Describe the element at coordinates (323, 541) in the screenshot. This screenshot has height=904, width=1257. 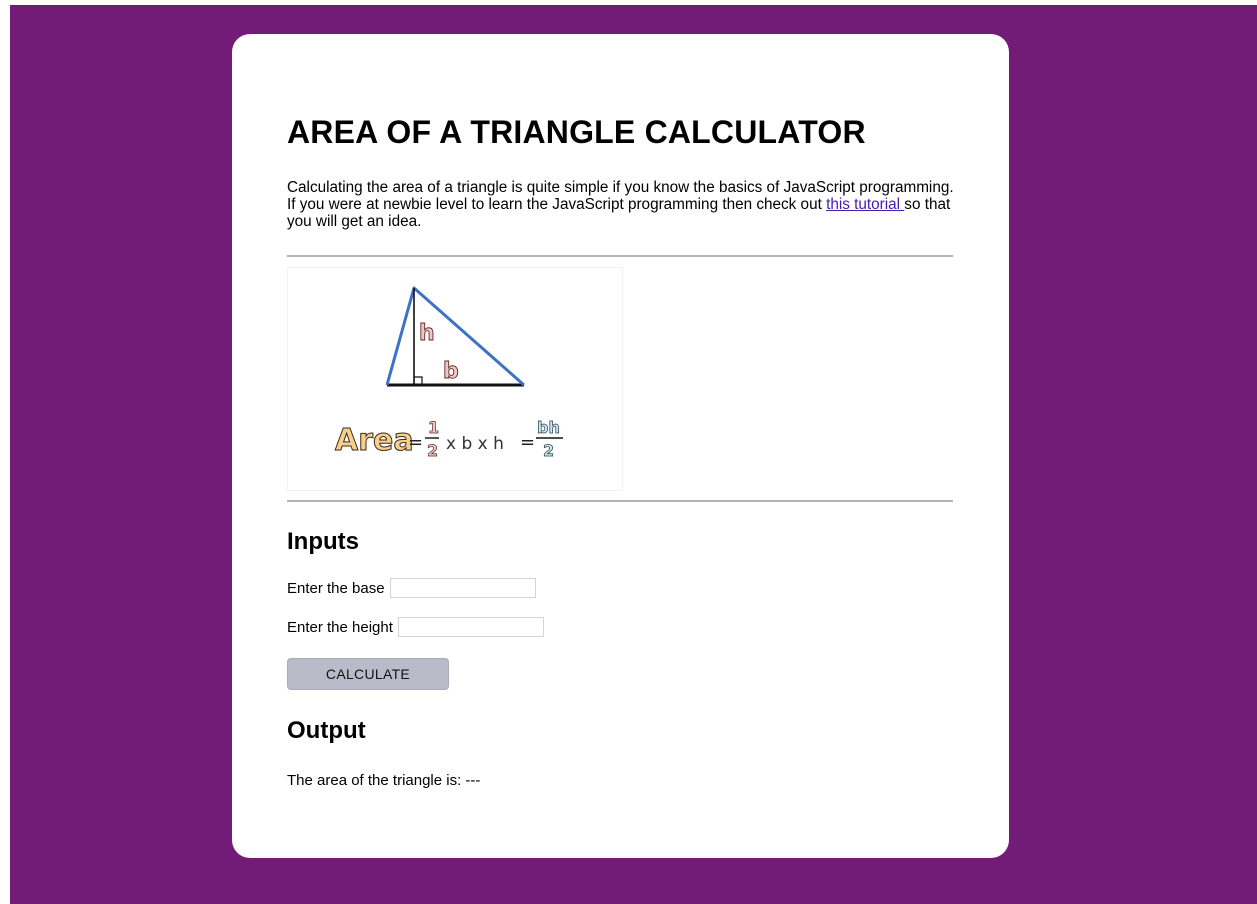
I see `inputs-heading: Inputs` at that location.